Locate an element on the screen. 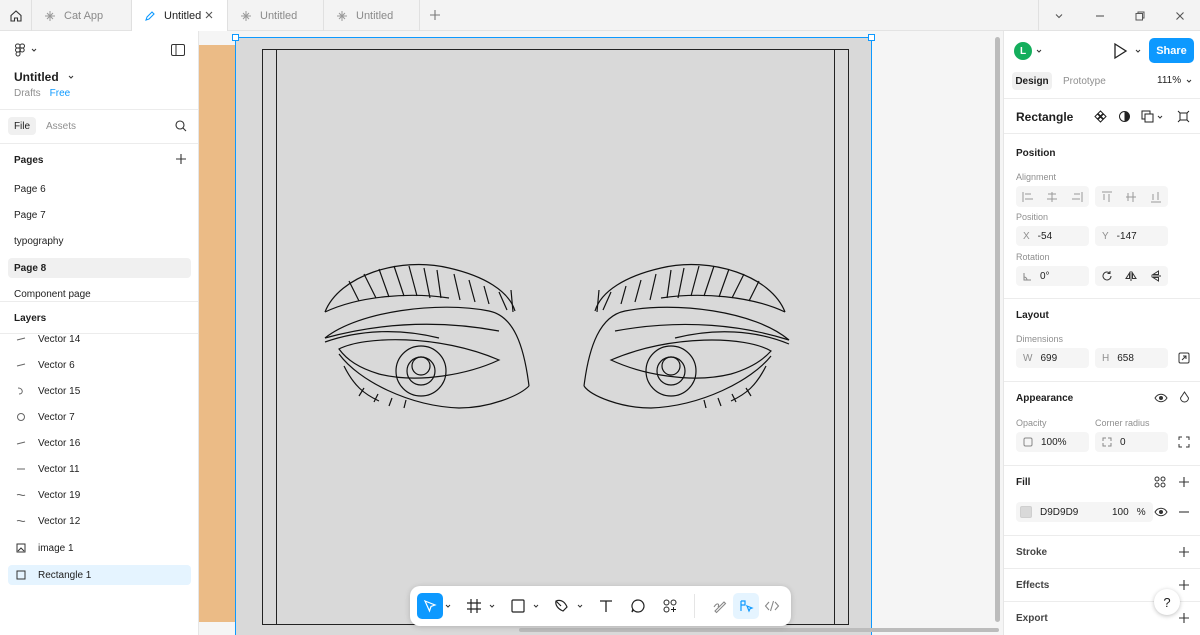 This screenshot has width=1200, height=635. close-window-button is located at coordinates (1180, 15).